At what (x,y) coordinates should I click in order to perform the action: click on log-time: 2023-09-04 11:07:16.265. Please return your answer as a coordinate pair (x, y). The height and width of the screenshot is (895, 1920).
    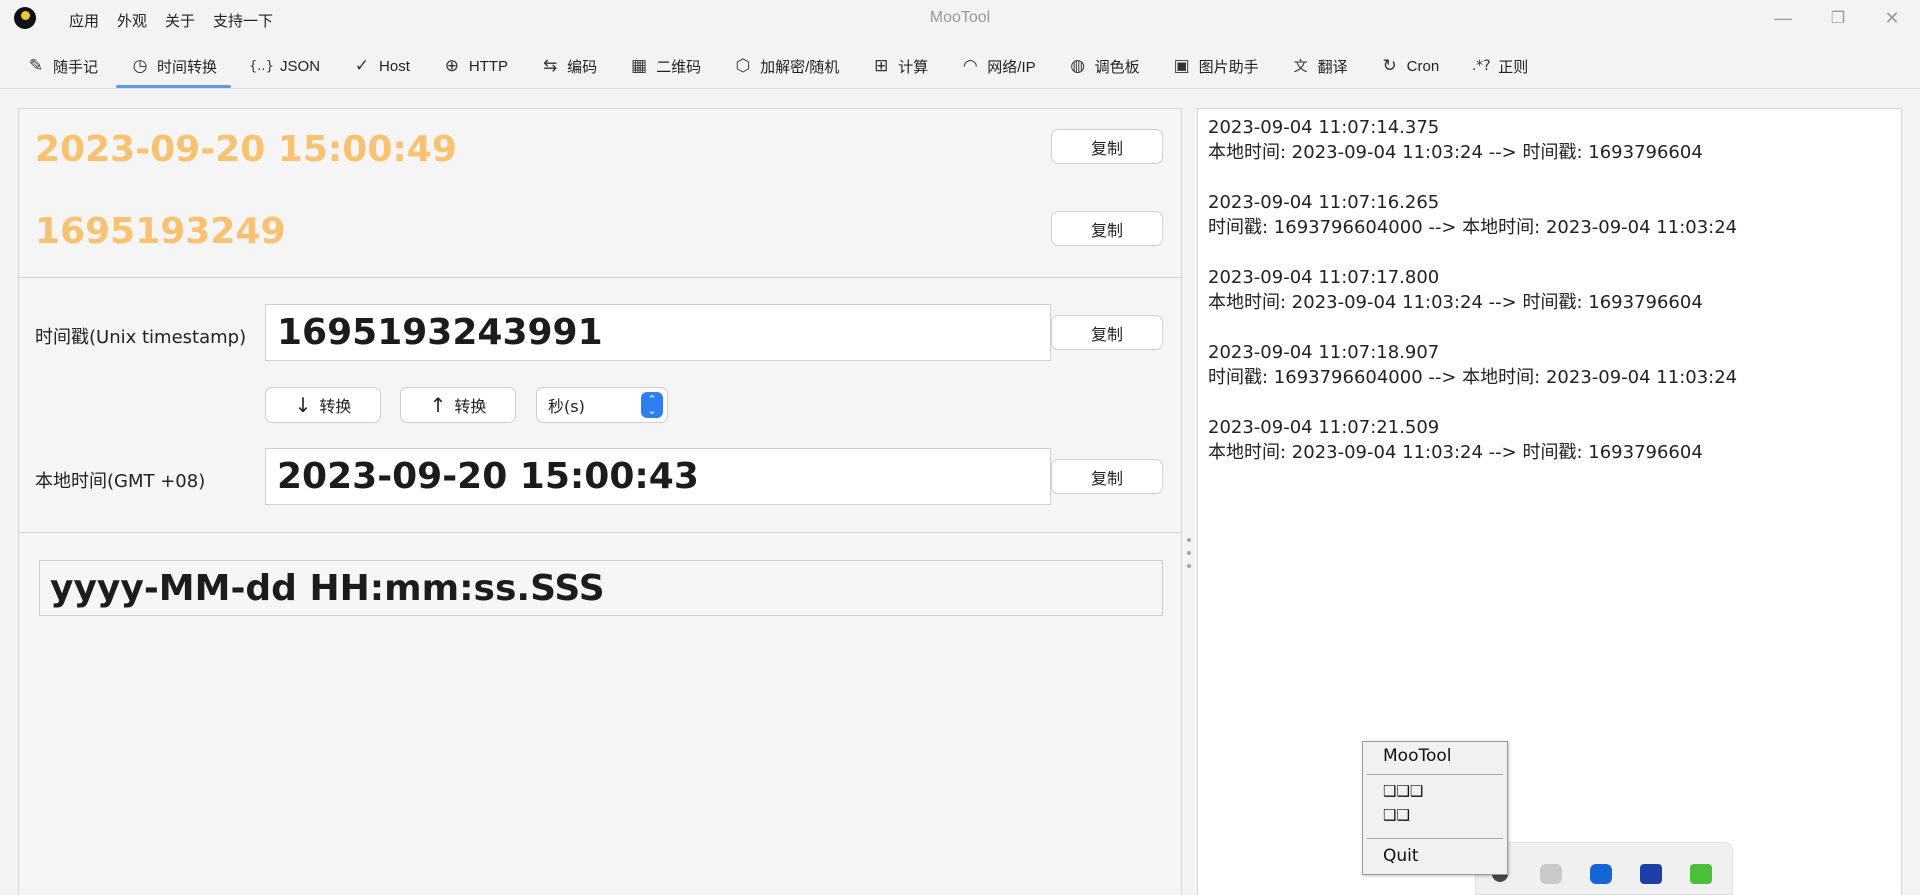
    Looking at the image, I should click on (1324, 202).